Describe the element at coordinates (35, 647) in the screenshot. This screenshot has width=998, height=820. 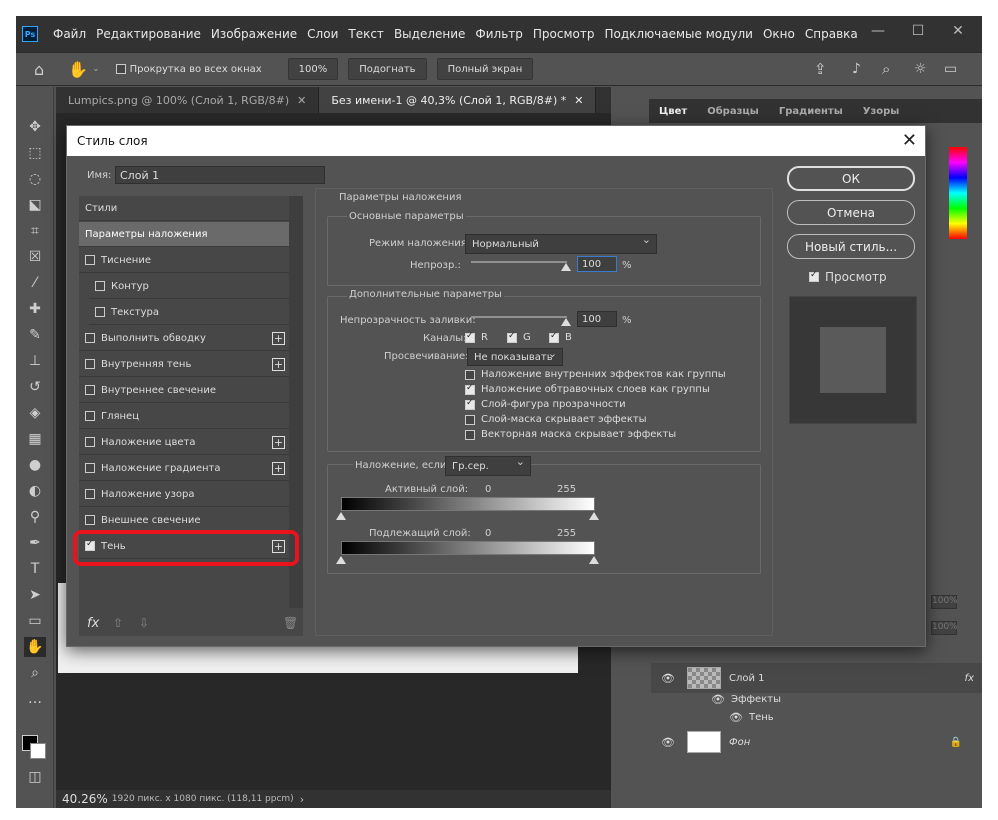
I see `hand-tool-active-icon: ✋` at that location.